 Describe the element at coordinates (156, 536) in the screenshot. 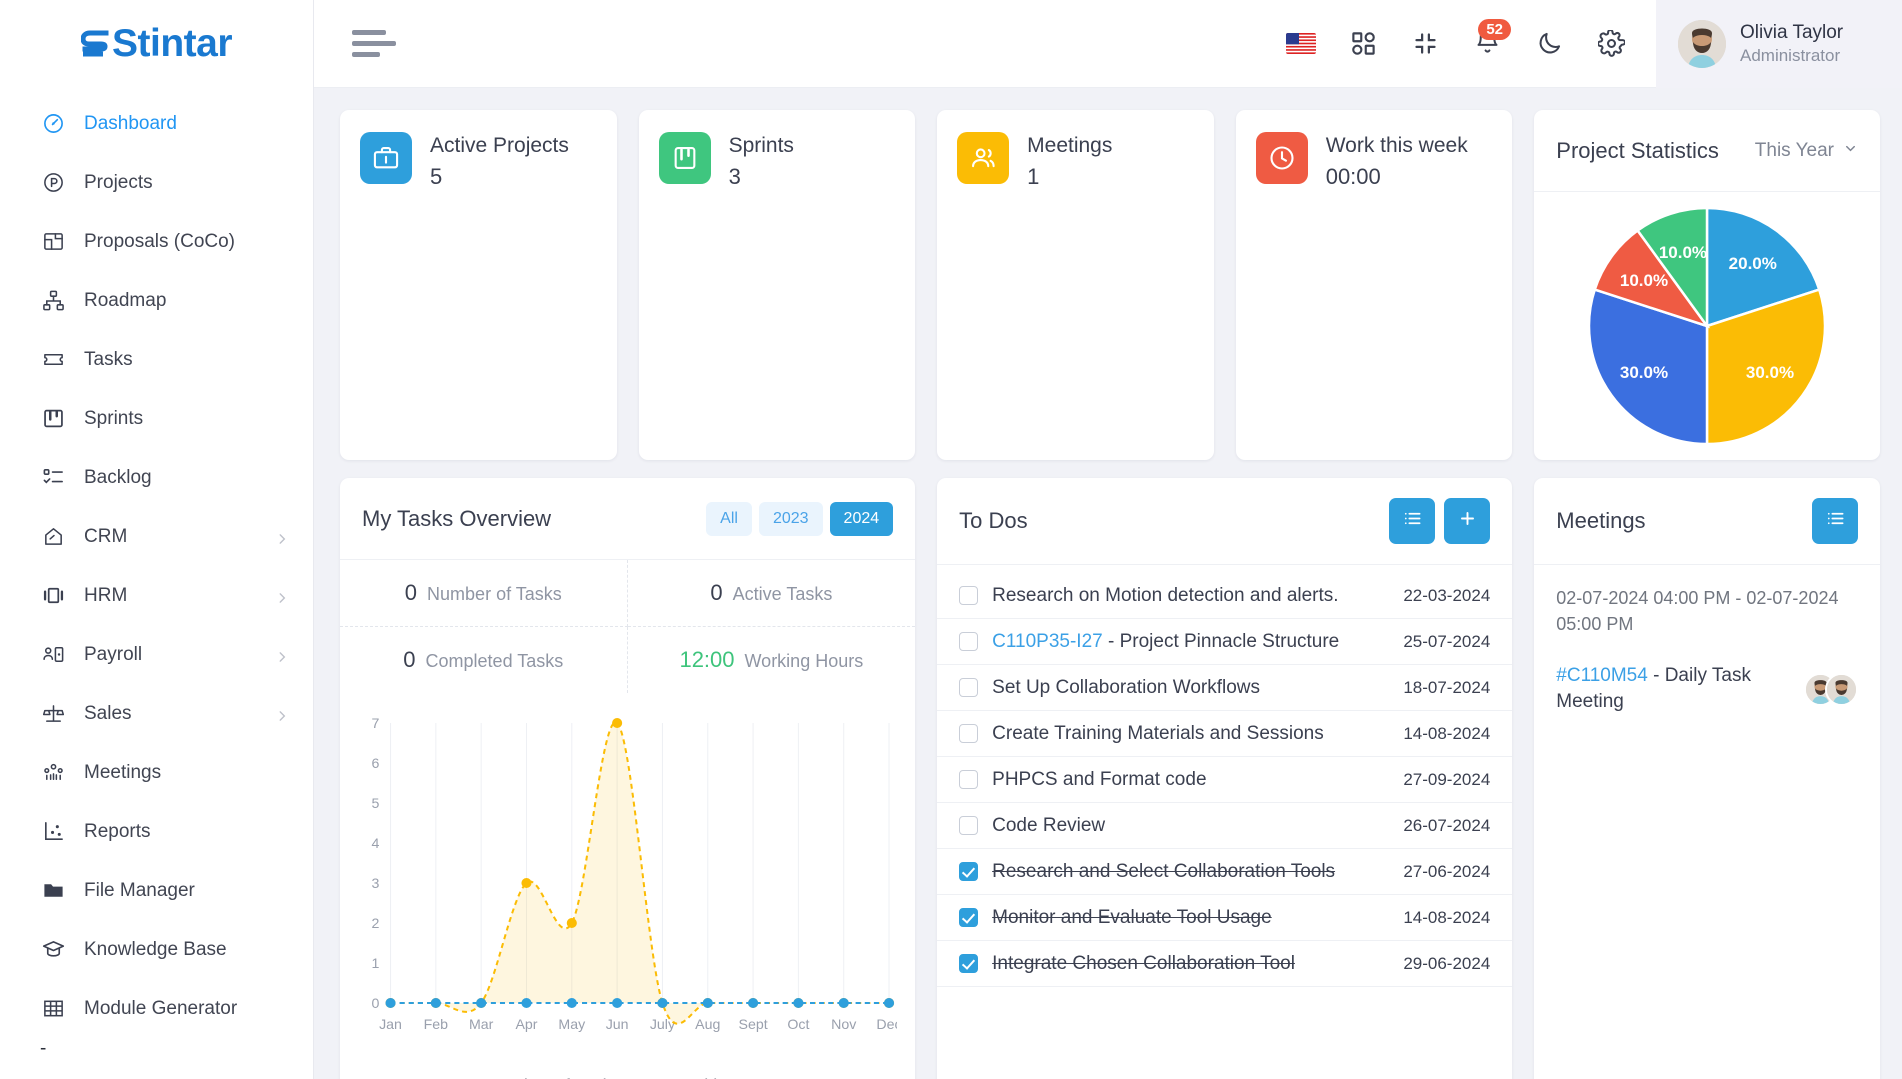

I see `sidebar-item-crm: CRM` at that location.